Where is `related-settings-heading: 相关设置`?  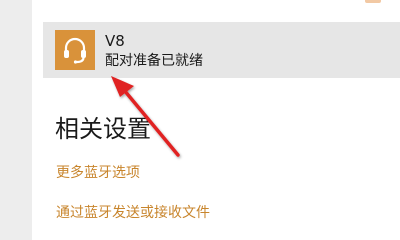 related-settings-heading: 相关设置 is located at coordinates (103, 129).